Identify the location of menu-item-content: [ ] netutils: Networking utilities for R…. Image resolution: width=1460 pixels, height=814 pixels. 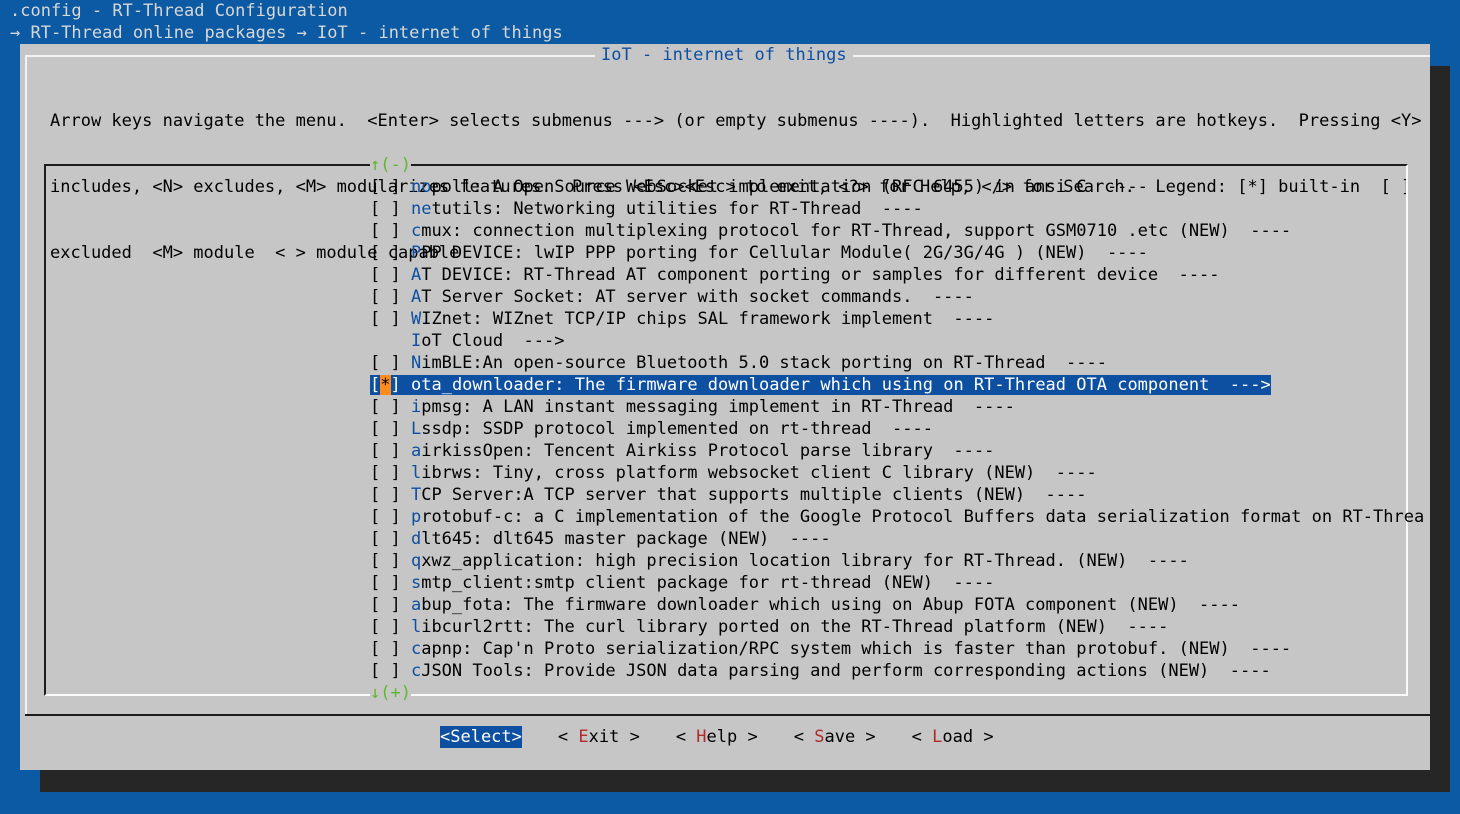
(646, 209).